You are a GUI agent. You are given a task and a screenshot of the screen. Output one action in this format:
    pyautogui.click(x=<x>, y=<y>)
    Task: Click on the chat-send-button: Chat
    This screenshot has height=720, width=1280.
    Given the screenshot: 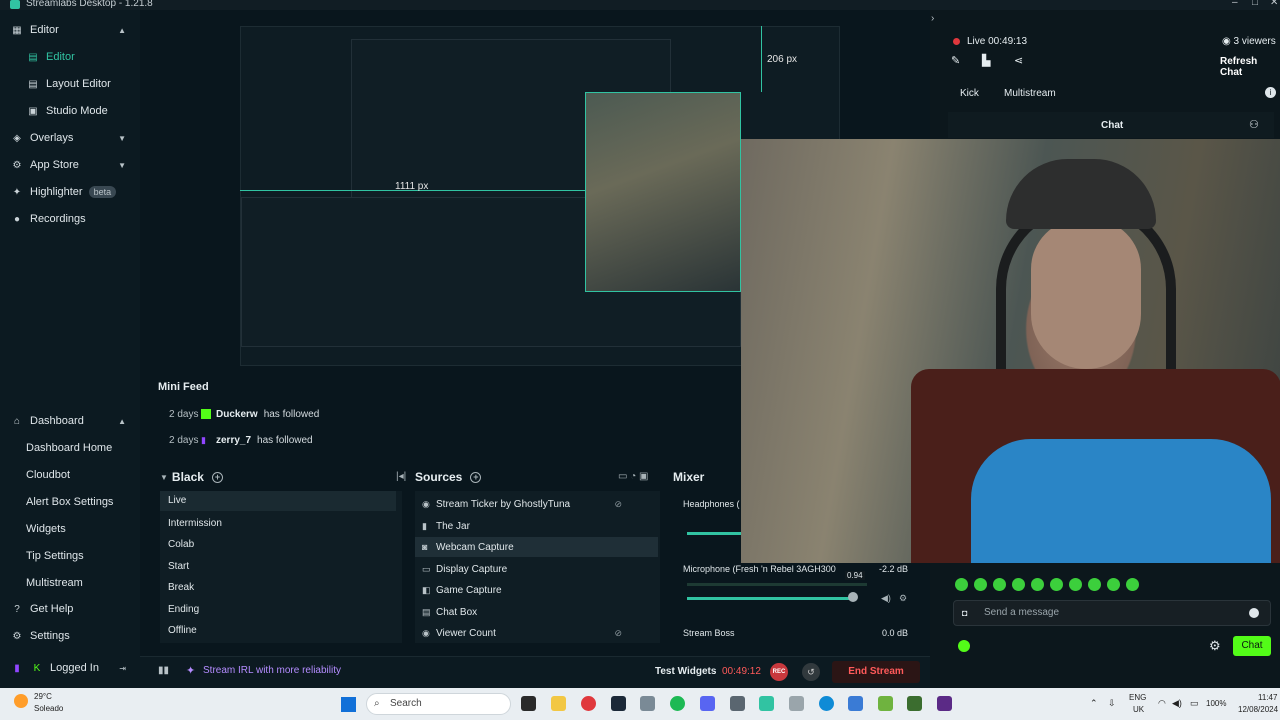 What is the action you would take?
    pyautogui.click(x=1252, y=646)
    